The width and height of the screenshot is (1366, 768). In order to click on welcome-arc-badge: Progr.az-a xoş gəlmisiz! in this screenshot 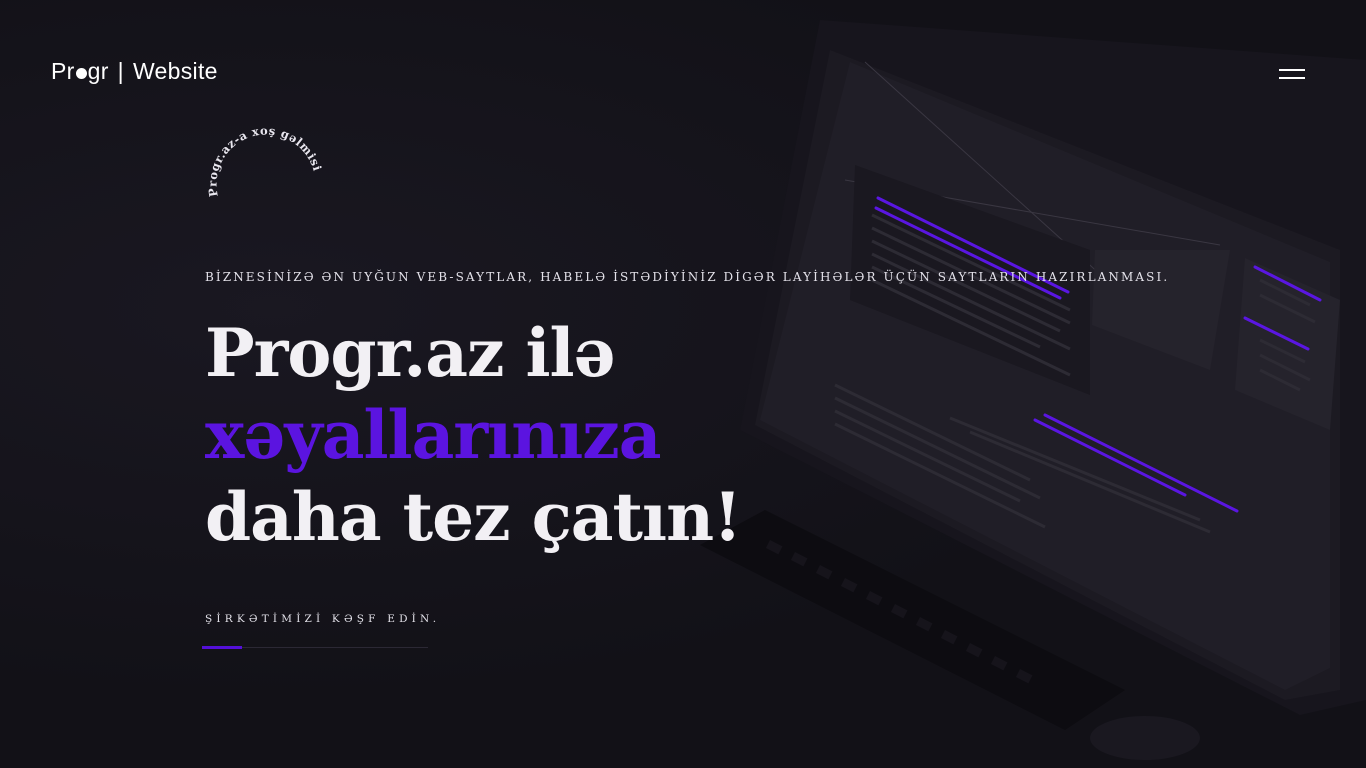, I will do `click(257, 154)`.